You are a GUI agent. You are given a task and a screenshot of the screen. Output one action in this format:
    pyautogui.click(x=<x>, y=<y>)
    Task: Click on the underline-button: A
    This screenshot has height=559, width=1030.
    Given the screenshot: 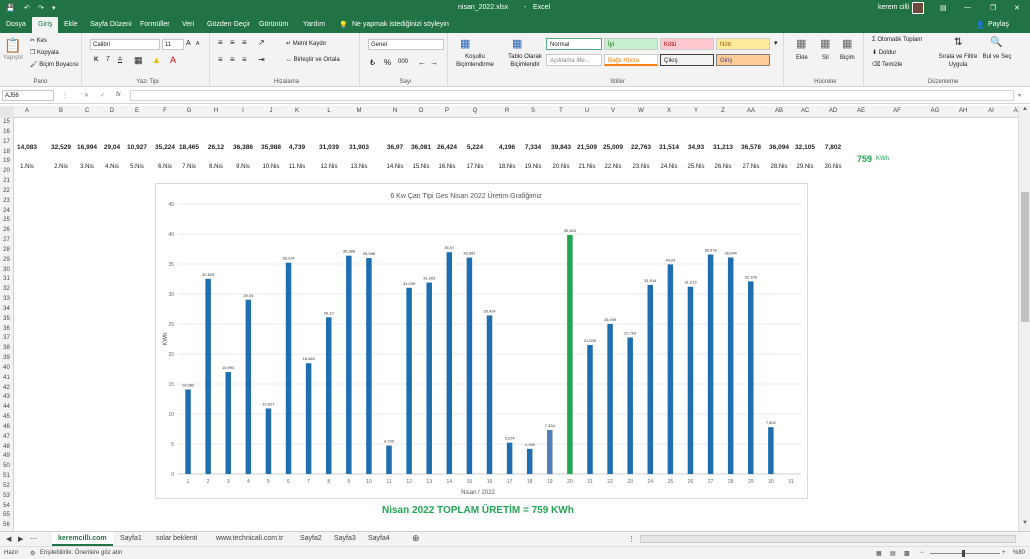 What is the action you would take?
    pyautogui.click(x=120, y=60)
    